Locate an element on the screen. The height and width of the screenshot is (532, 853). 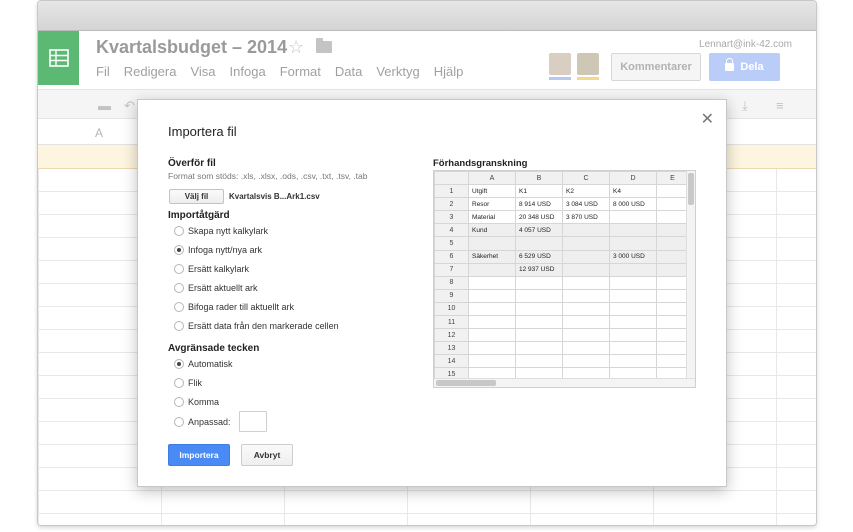
column-header: B is located at coordinates (539, 178).